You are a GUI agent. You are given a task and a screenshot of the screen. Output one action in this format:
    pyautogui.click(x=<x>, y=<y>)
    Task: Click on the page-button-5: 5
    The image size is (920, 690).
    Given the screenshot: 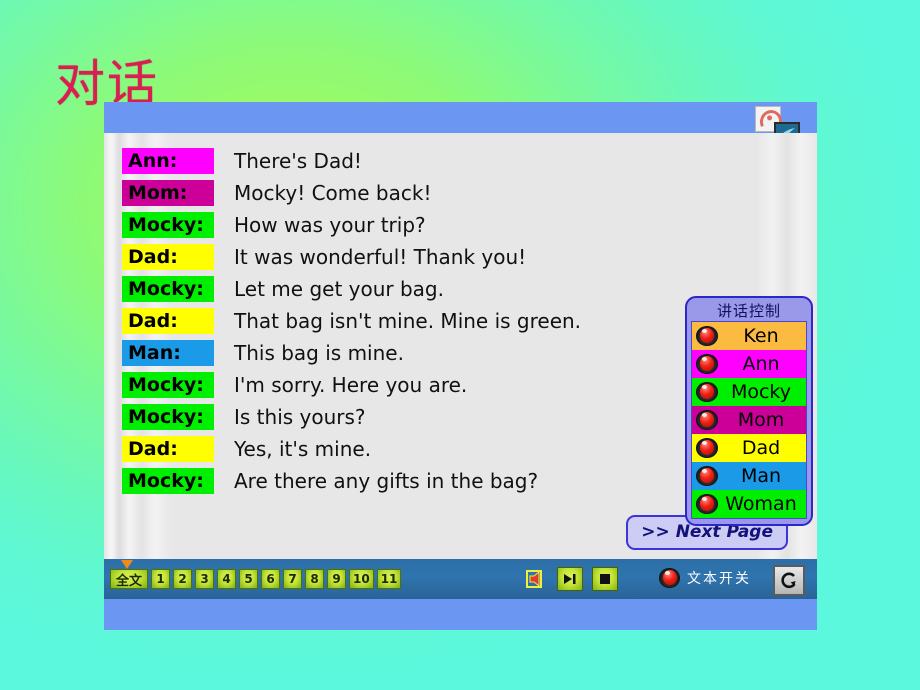 What is the action you would take?
    pyautogui.click(x=248, y=579)
    